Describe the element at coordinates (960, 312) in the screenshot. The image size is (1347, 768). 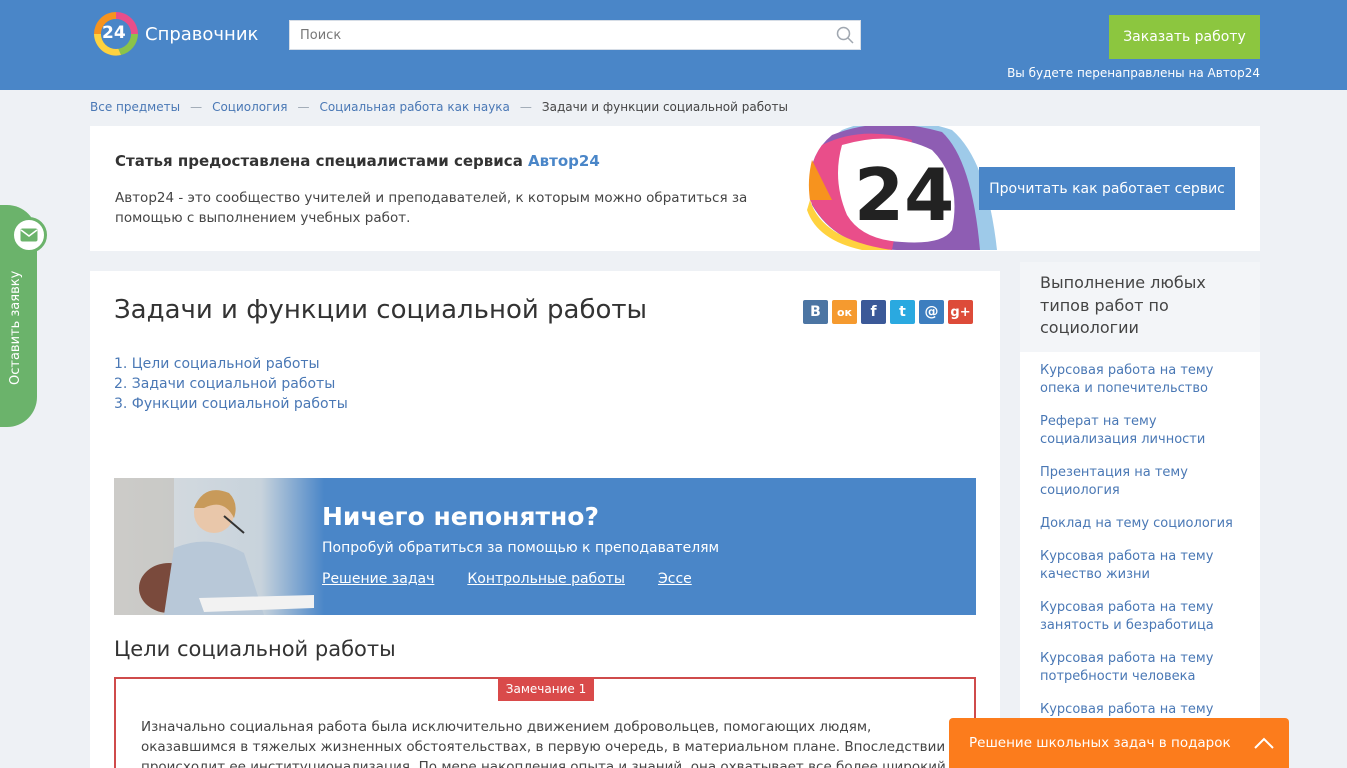
I see `google-plus-share-icon: g+` at that location.